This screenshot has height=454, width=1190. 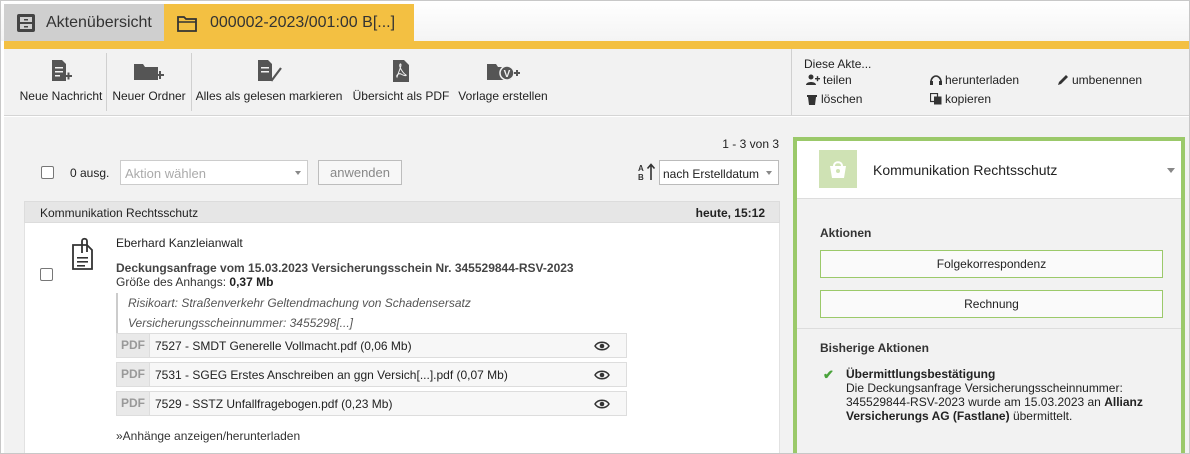 I want to click on tab-active-file: 000002-2023/001:00 B[...], so click(x=289, y=22).